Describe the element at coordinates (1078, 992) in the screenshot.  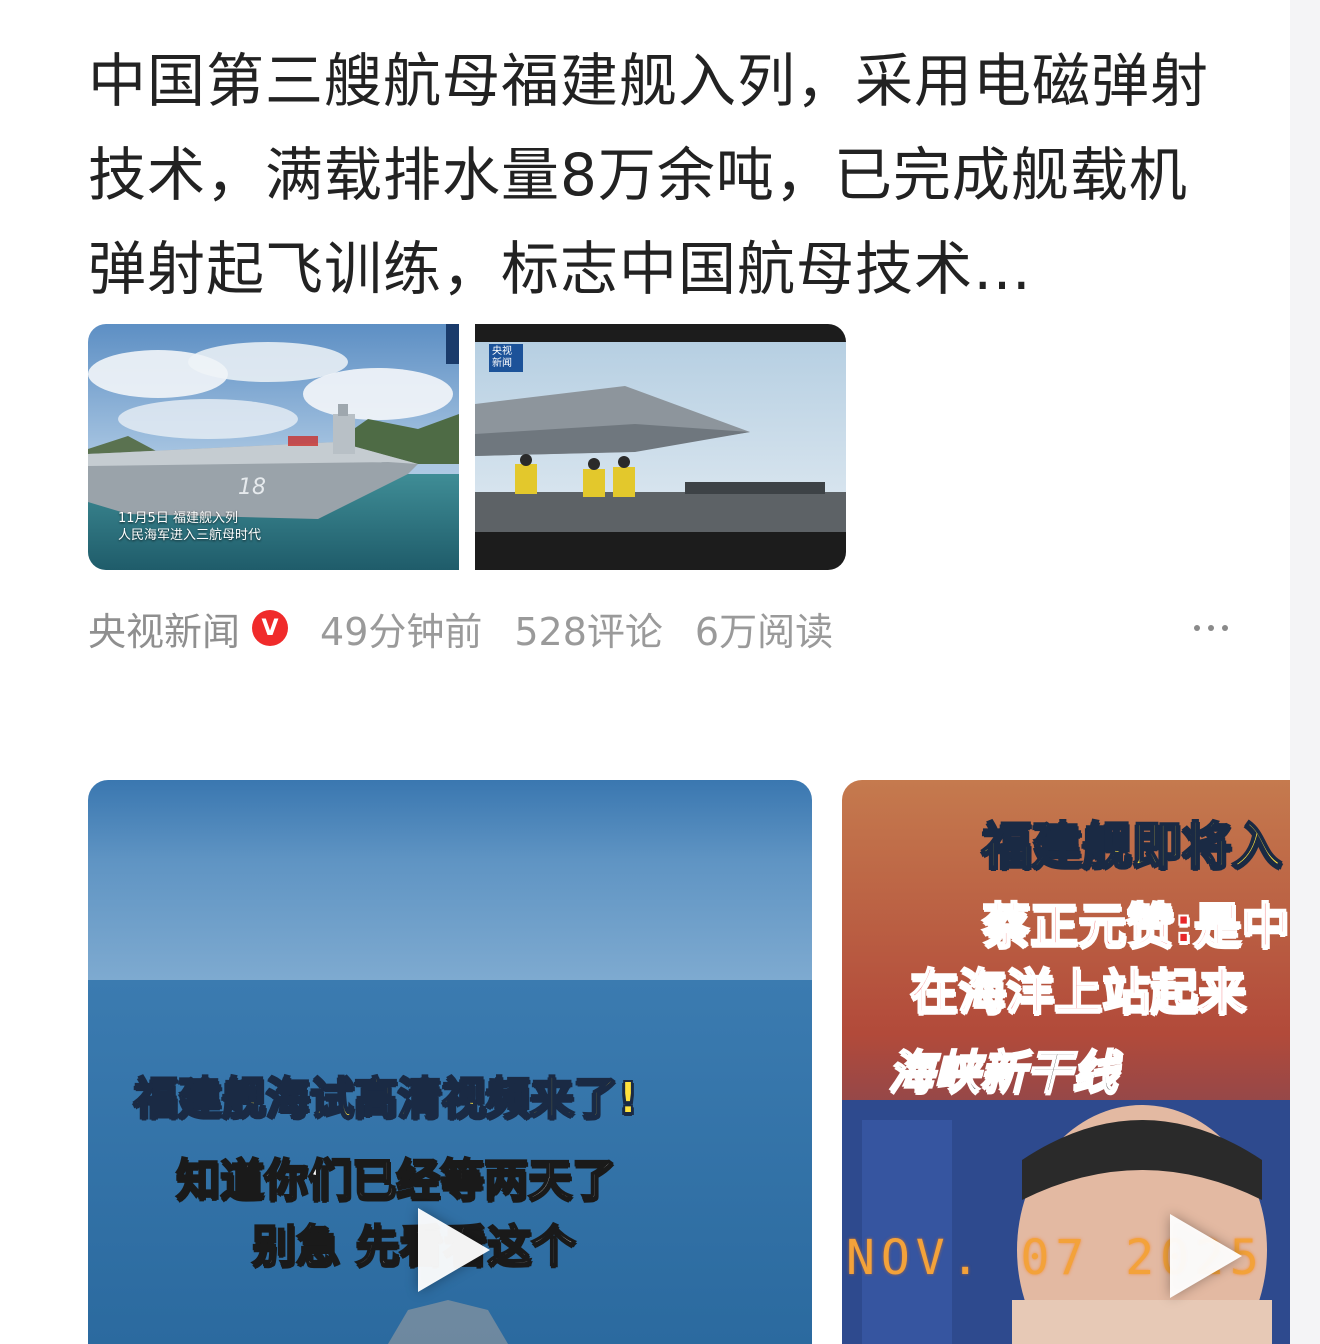
I see `video-overlay-line3: 在海洋上站起来` at that location.